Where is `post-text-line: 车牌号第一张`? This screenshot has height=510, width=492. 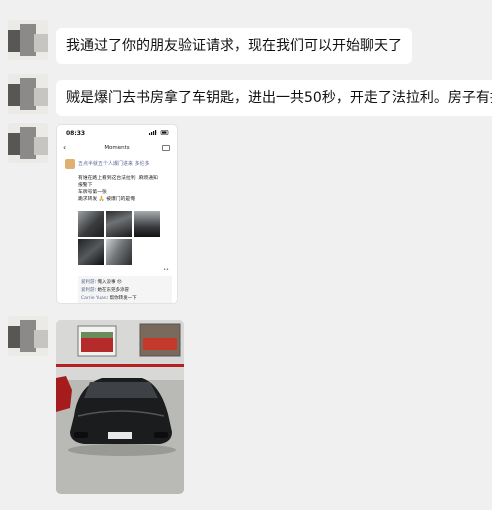 post-text-line: 车牌号第一张 is located at coordinates (92, 192).